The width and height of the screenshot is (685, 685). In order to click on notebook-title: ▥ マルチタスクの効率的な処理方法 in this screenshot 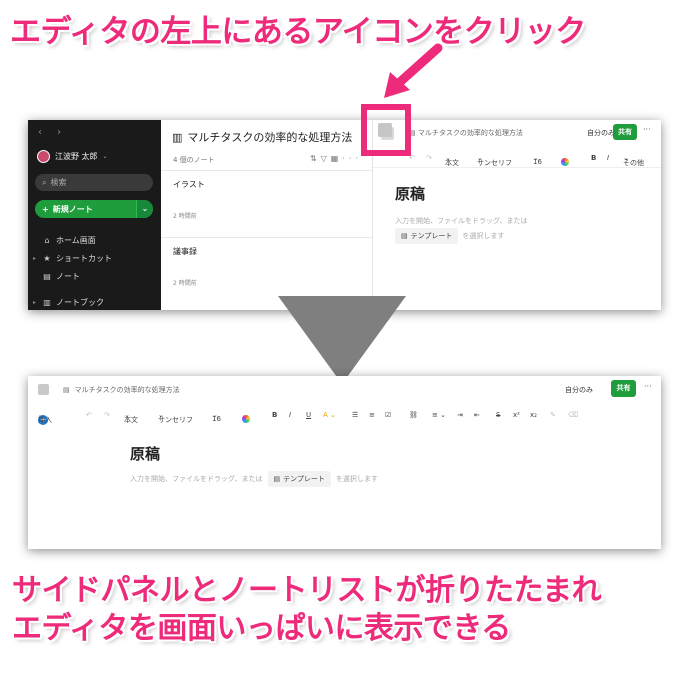, I will do `click(262, 137)`.